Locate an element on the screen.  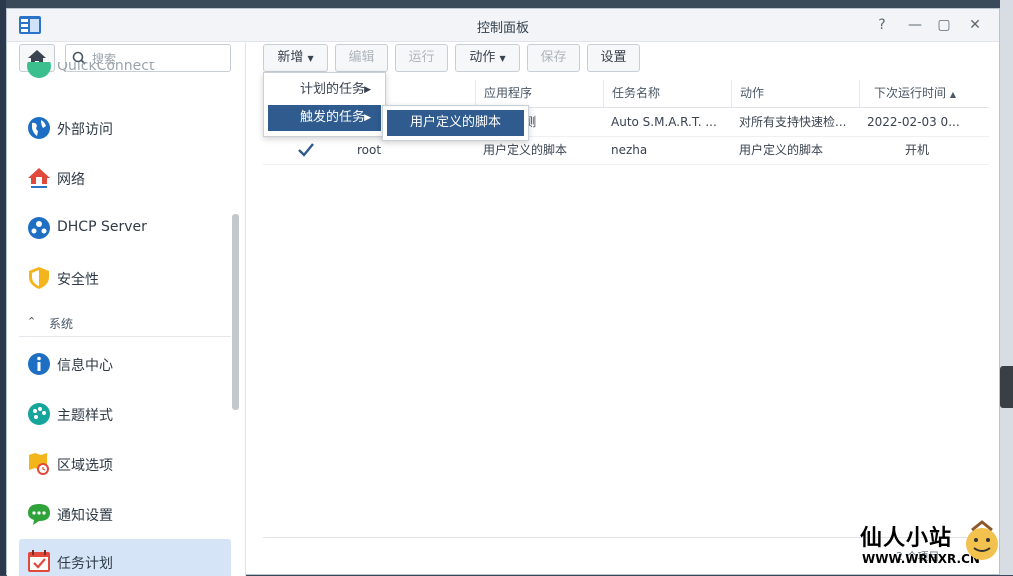
column-label: 应用程序 is located at coordinates (508, 93).